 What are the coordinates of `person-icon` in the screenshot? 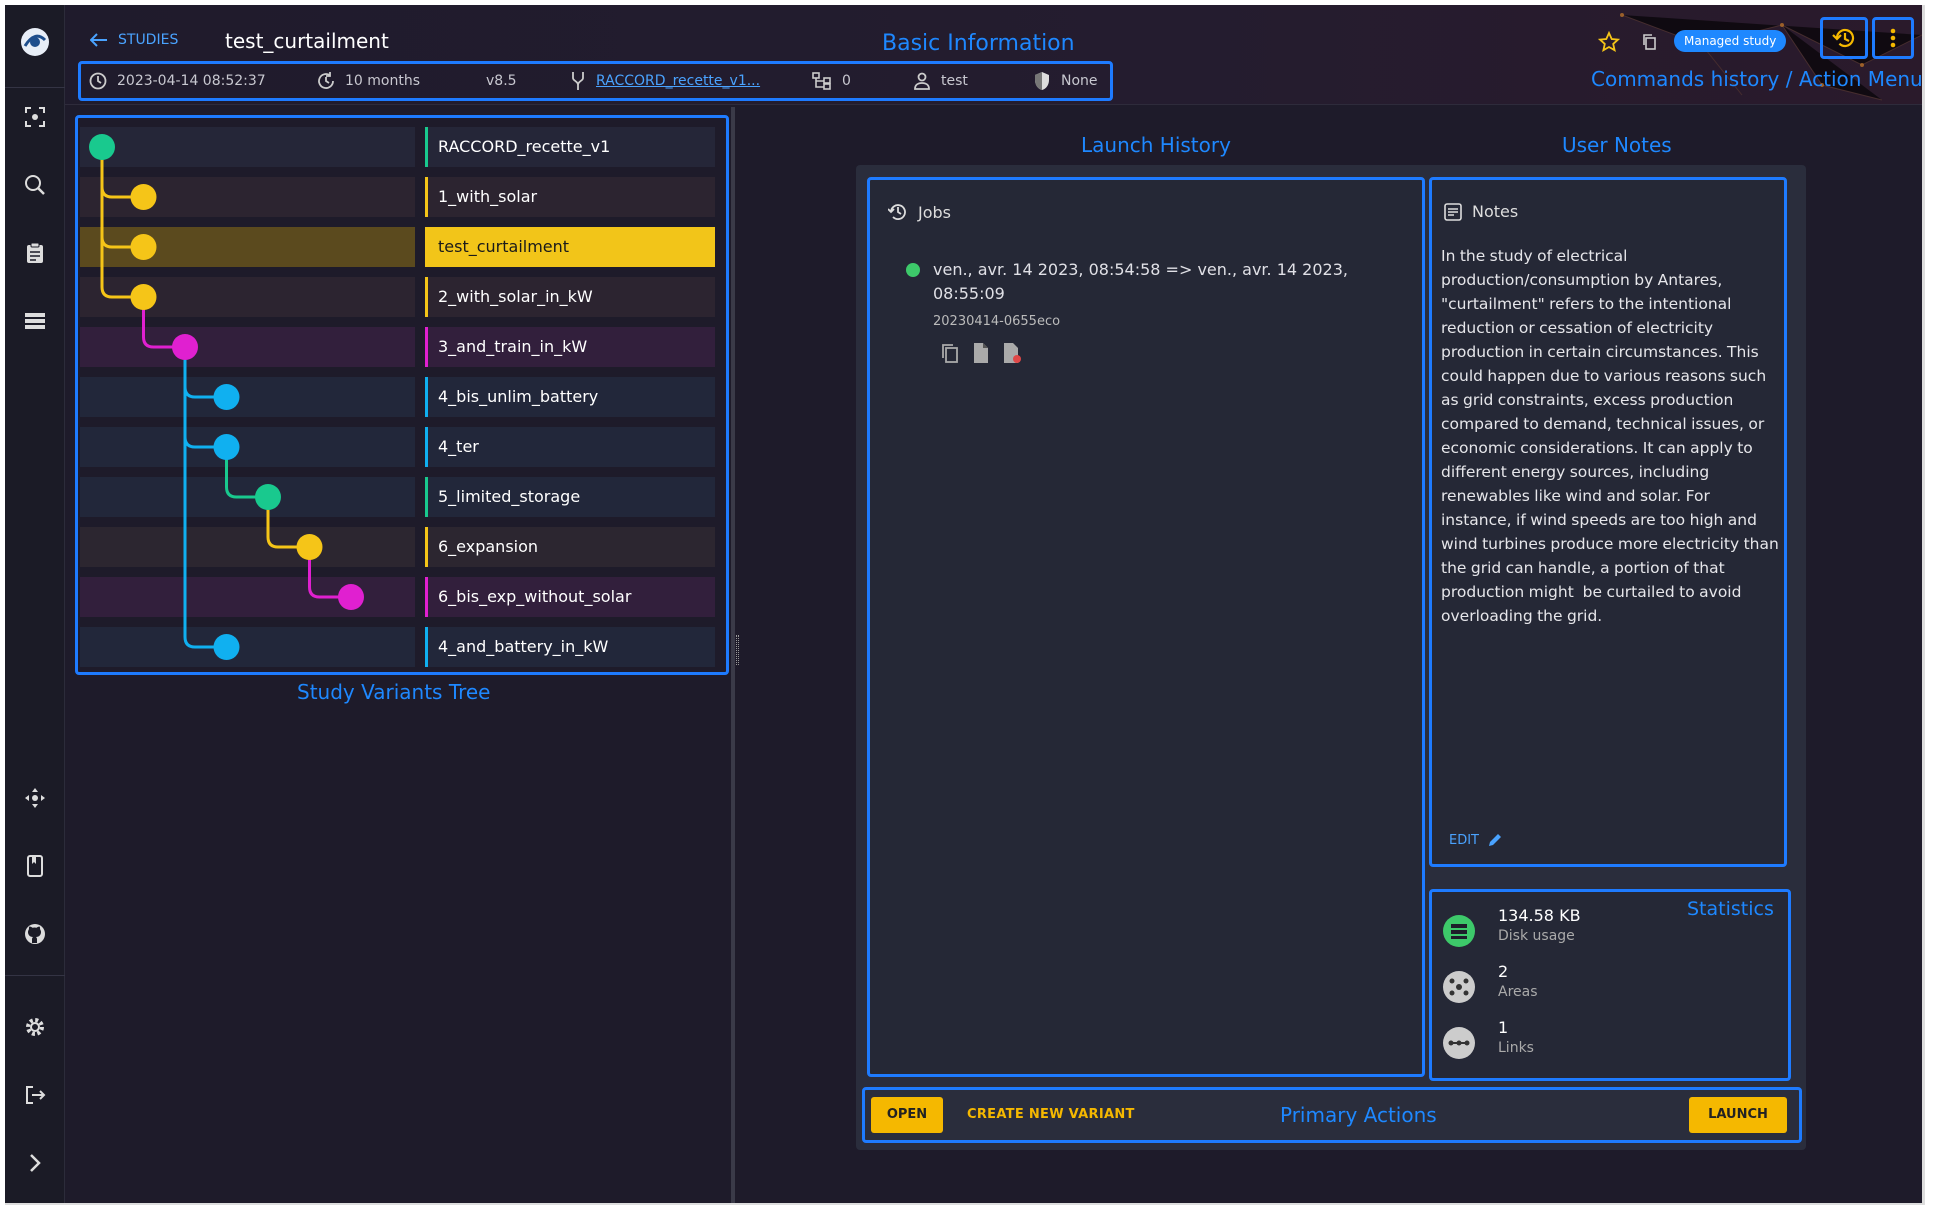 It's located at (922, 81).